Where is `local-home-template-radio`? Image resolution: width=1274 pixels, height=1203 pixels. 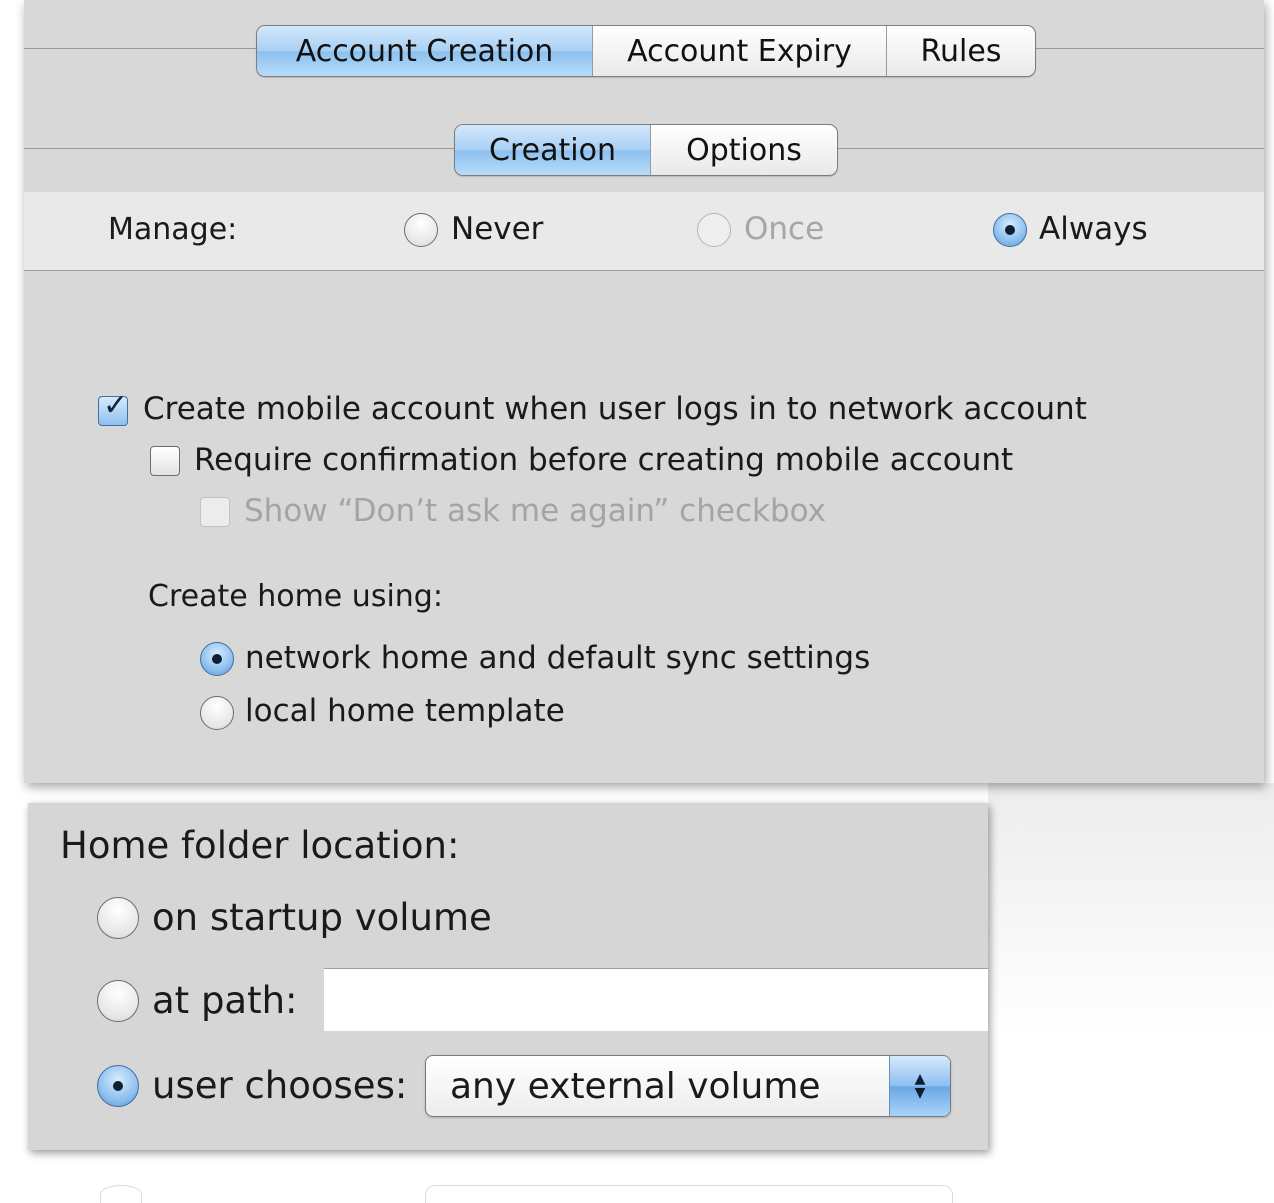
local-home-template-radio is located at coordinates (217, 713).